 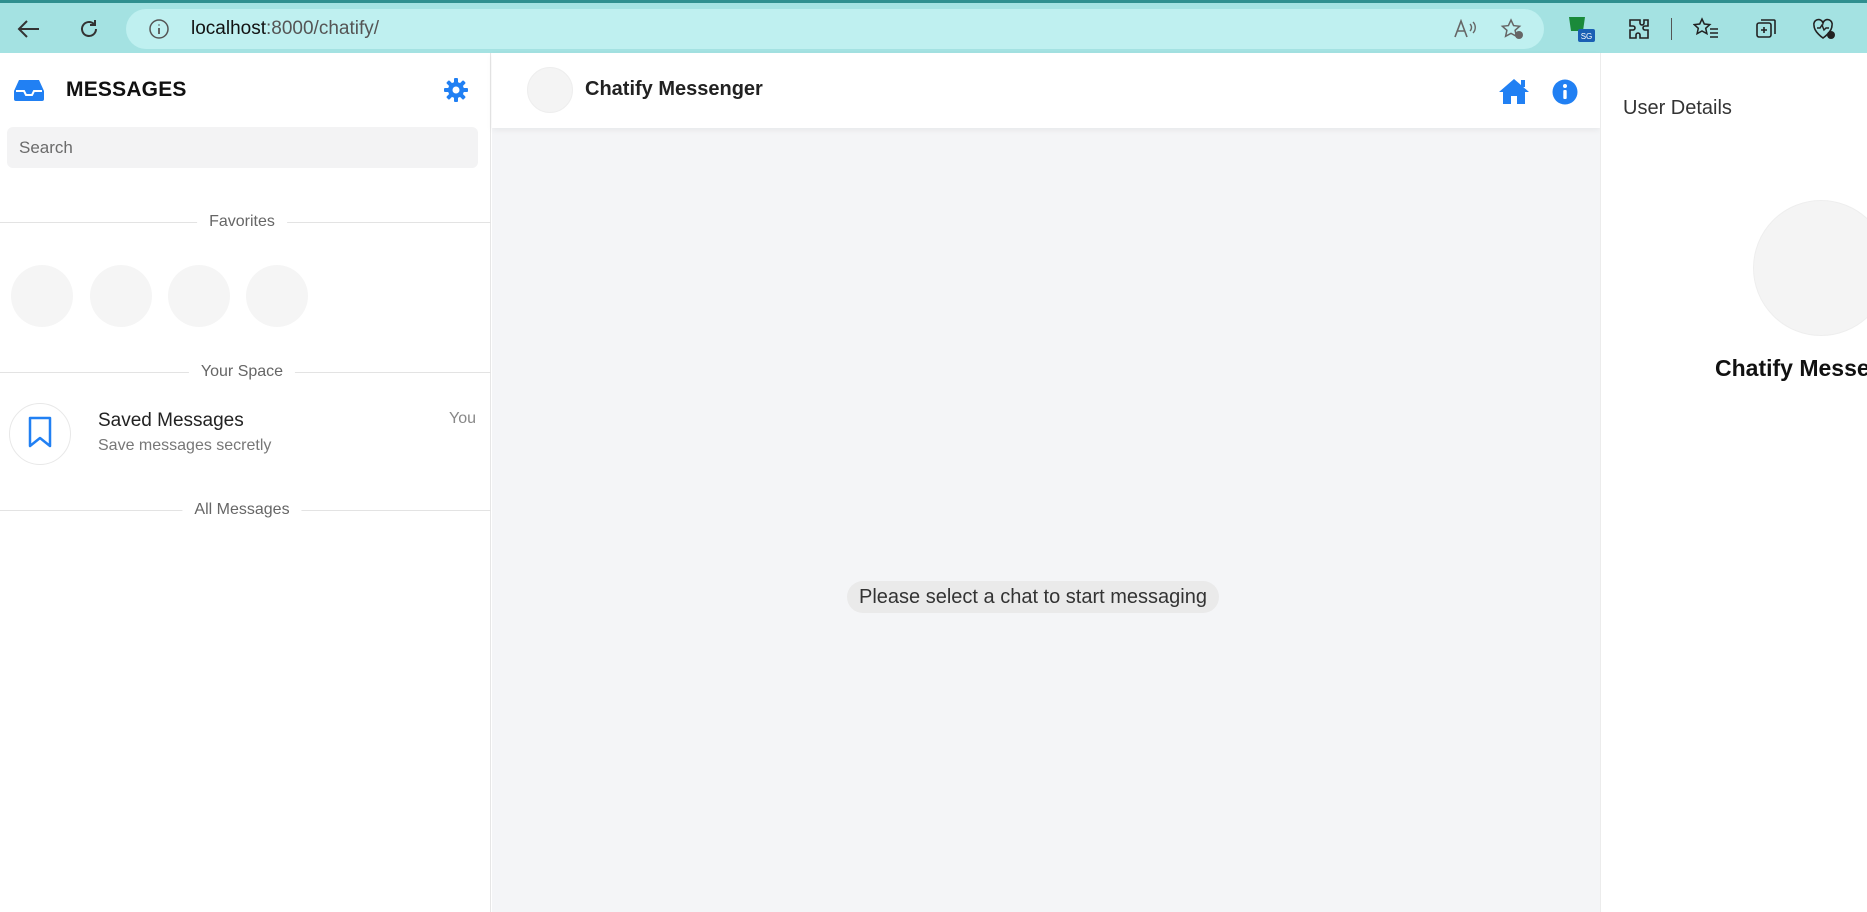 I want to click on browser-essentials-icon, so click(x=1824, y=29).